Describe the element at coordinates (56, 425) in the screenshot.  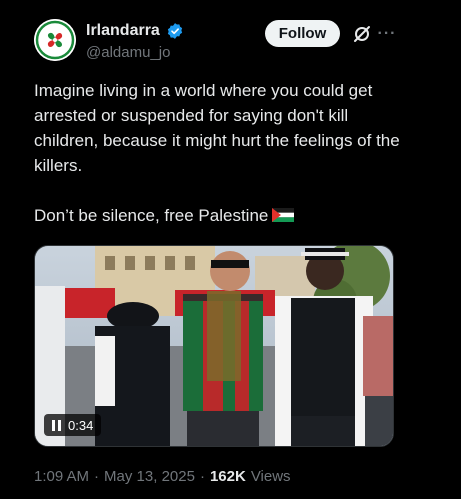
I see `pause-icon` at that location.